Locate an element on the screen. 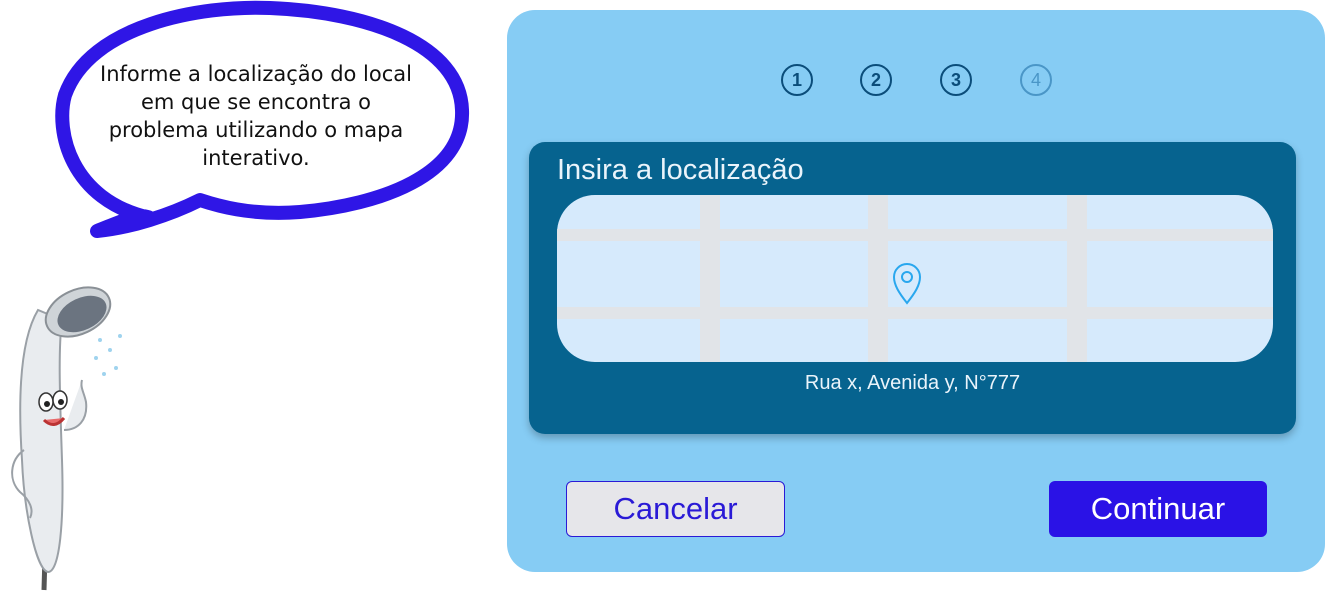 Image resolution: width=1325 pixels, height=596 pixels. cancel-button: Cancelar is located at coordinates (675, 509).